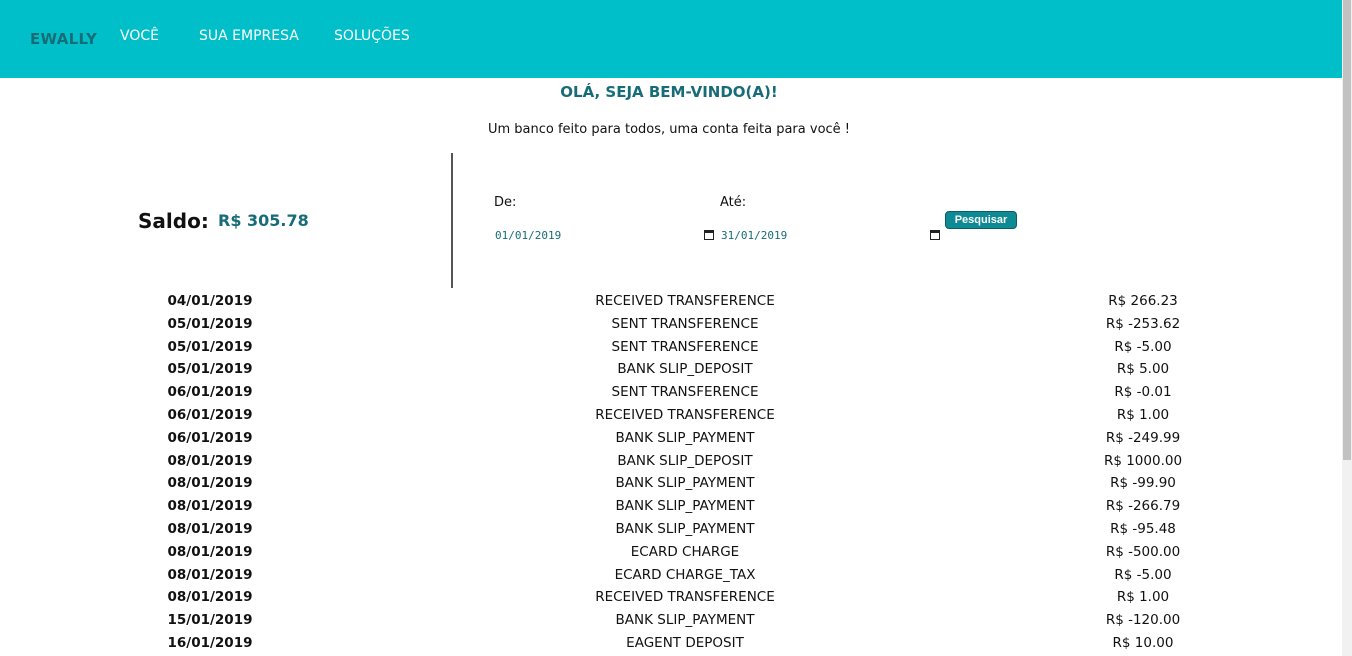 This screenshot has height=656, width=1352. Describe the element at coordinates (139, 36) in the screenshot. I see `nav-link-voce: VOCÊ` at that location.